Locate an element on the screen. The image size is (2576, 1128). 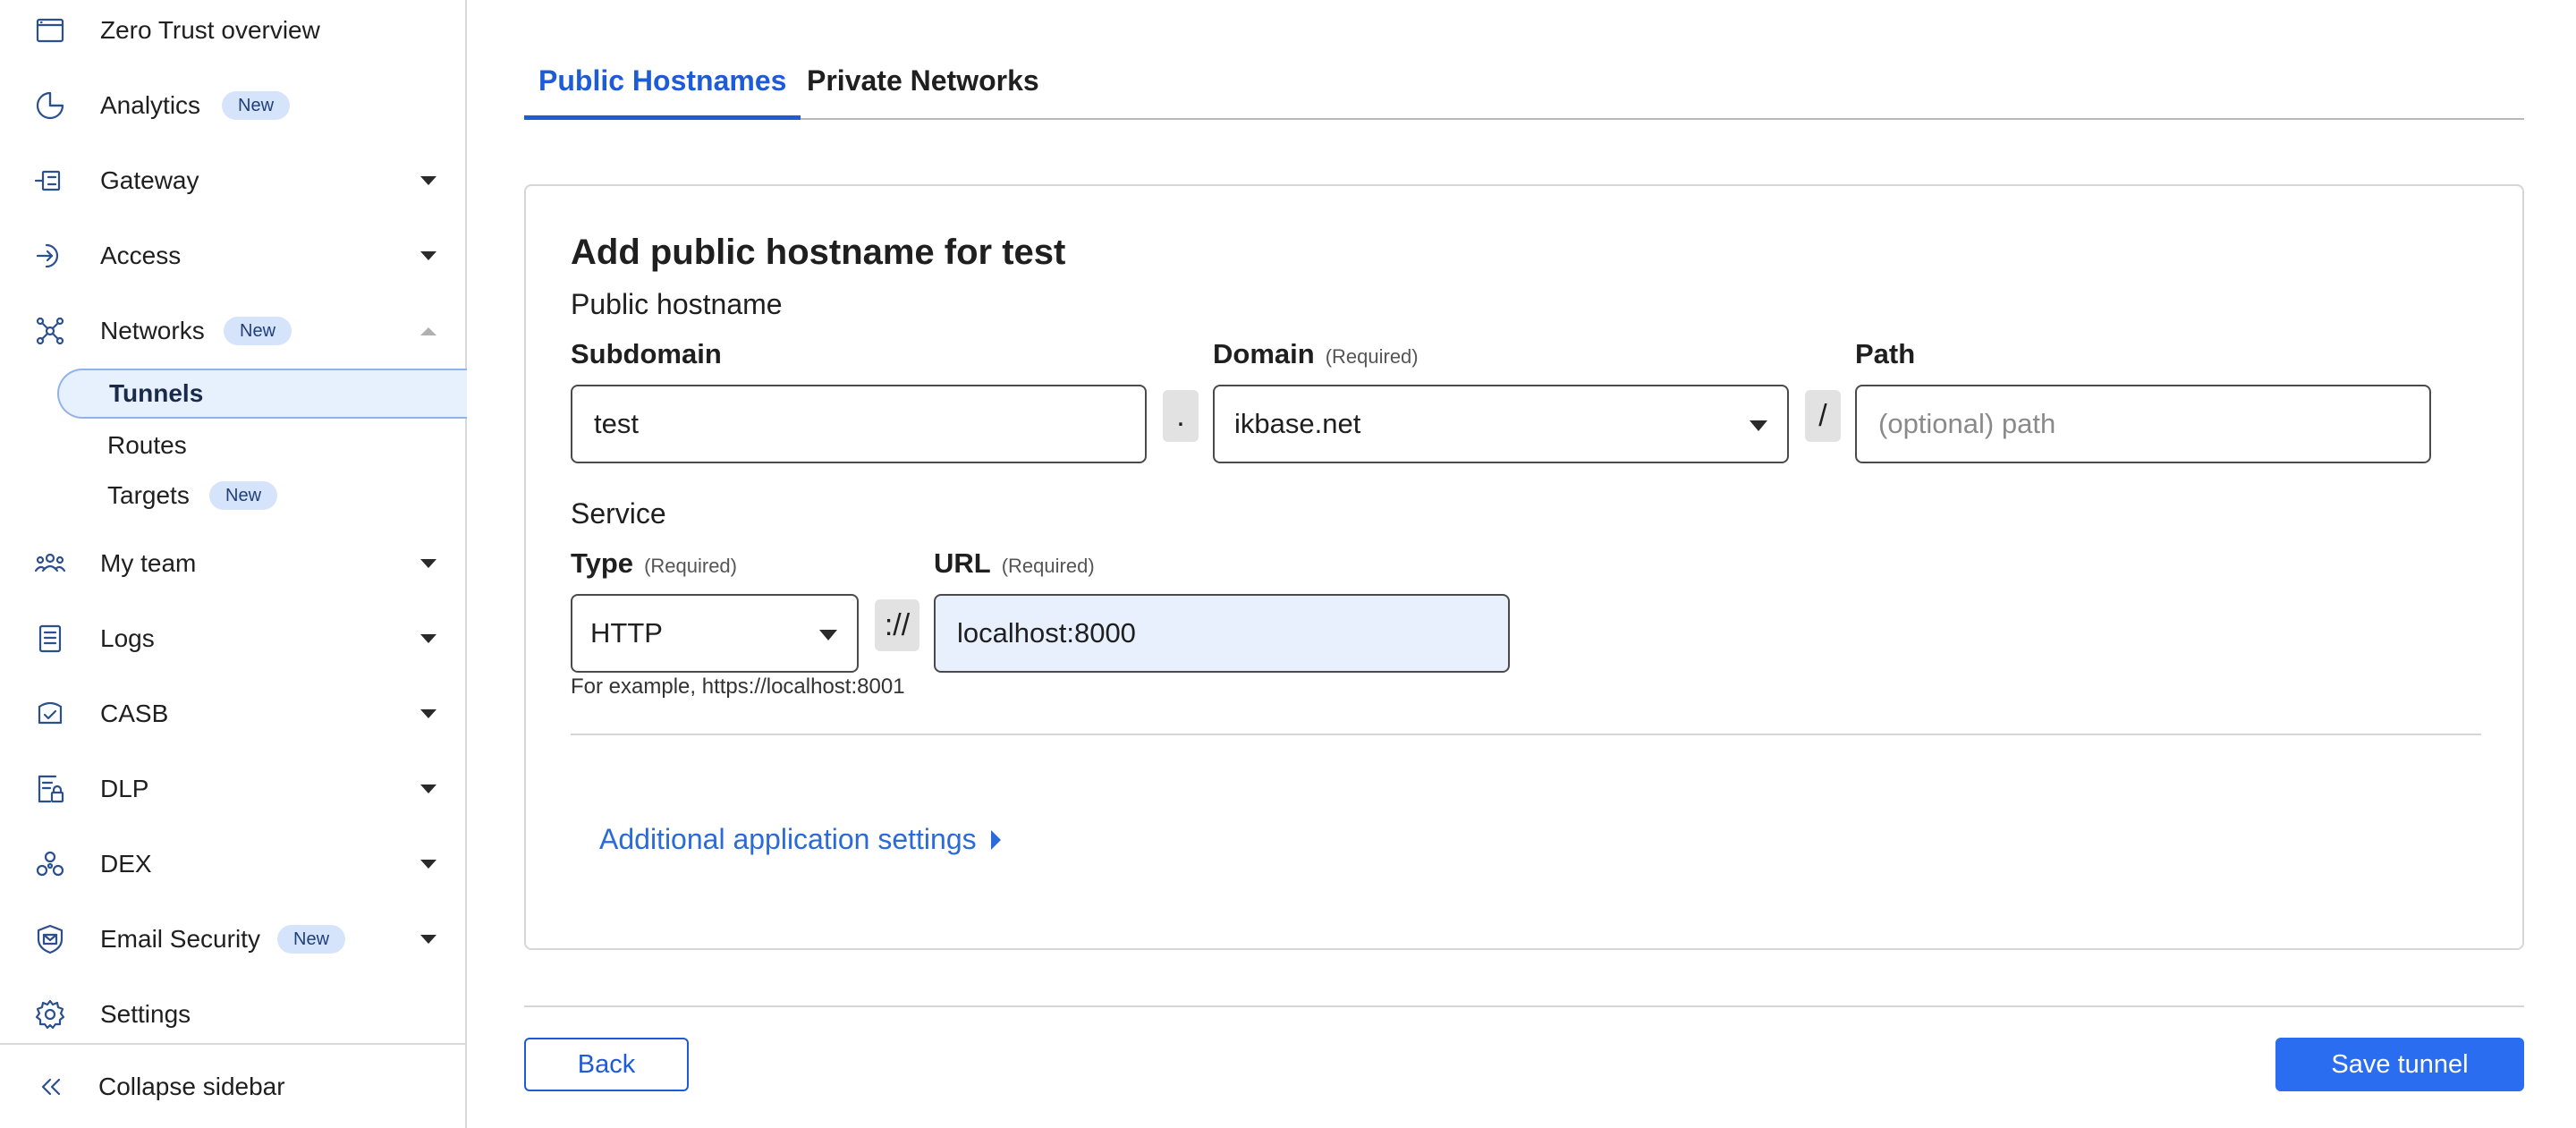
url-label-text: URL is located at coordinates (962, 563).